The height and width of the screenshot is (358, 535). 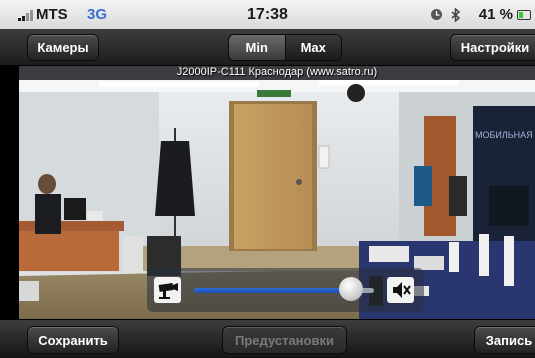 I want to click on battery-percent: 41 %, so click(x=495, y=14).